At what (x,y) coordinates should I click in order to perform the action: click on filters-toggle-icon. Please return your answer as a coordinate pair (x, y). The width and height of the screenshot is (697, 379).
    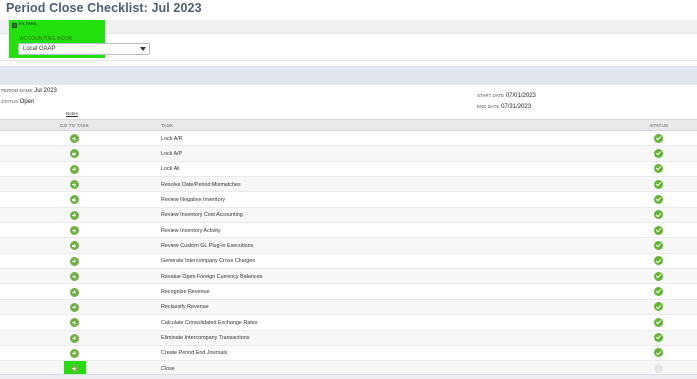
    Looking at the image, I should click on (14, 25).